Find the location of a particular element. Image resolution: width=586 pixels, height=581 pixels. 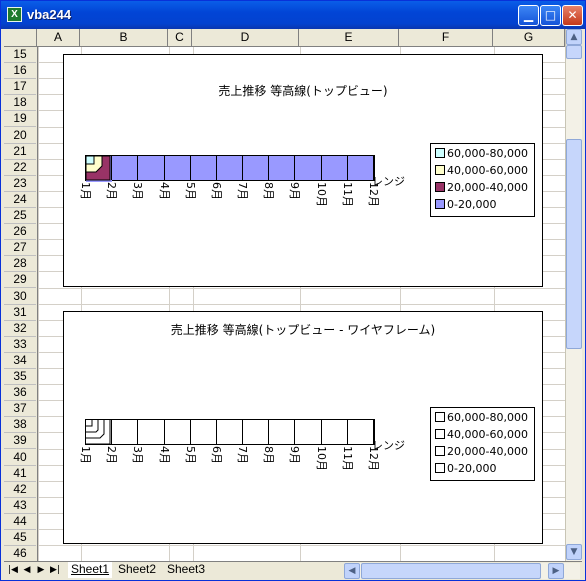

x-tick-label: 5月 is located at coordinates (190, 191).